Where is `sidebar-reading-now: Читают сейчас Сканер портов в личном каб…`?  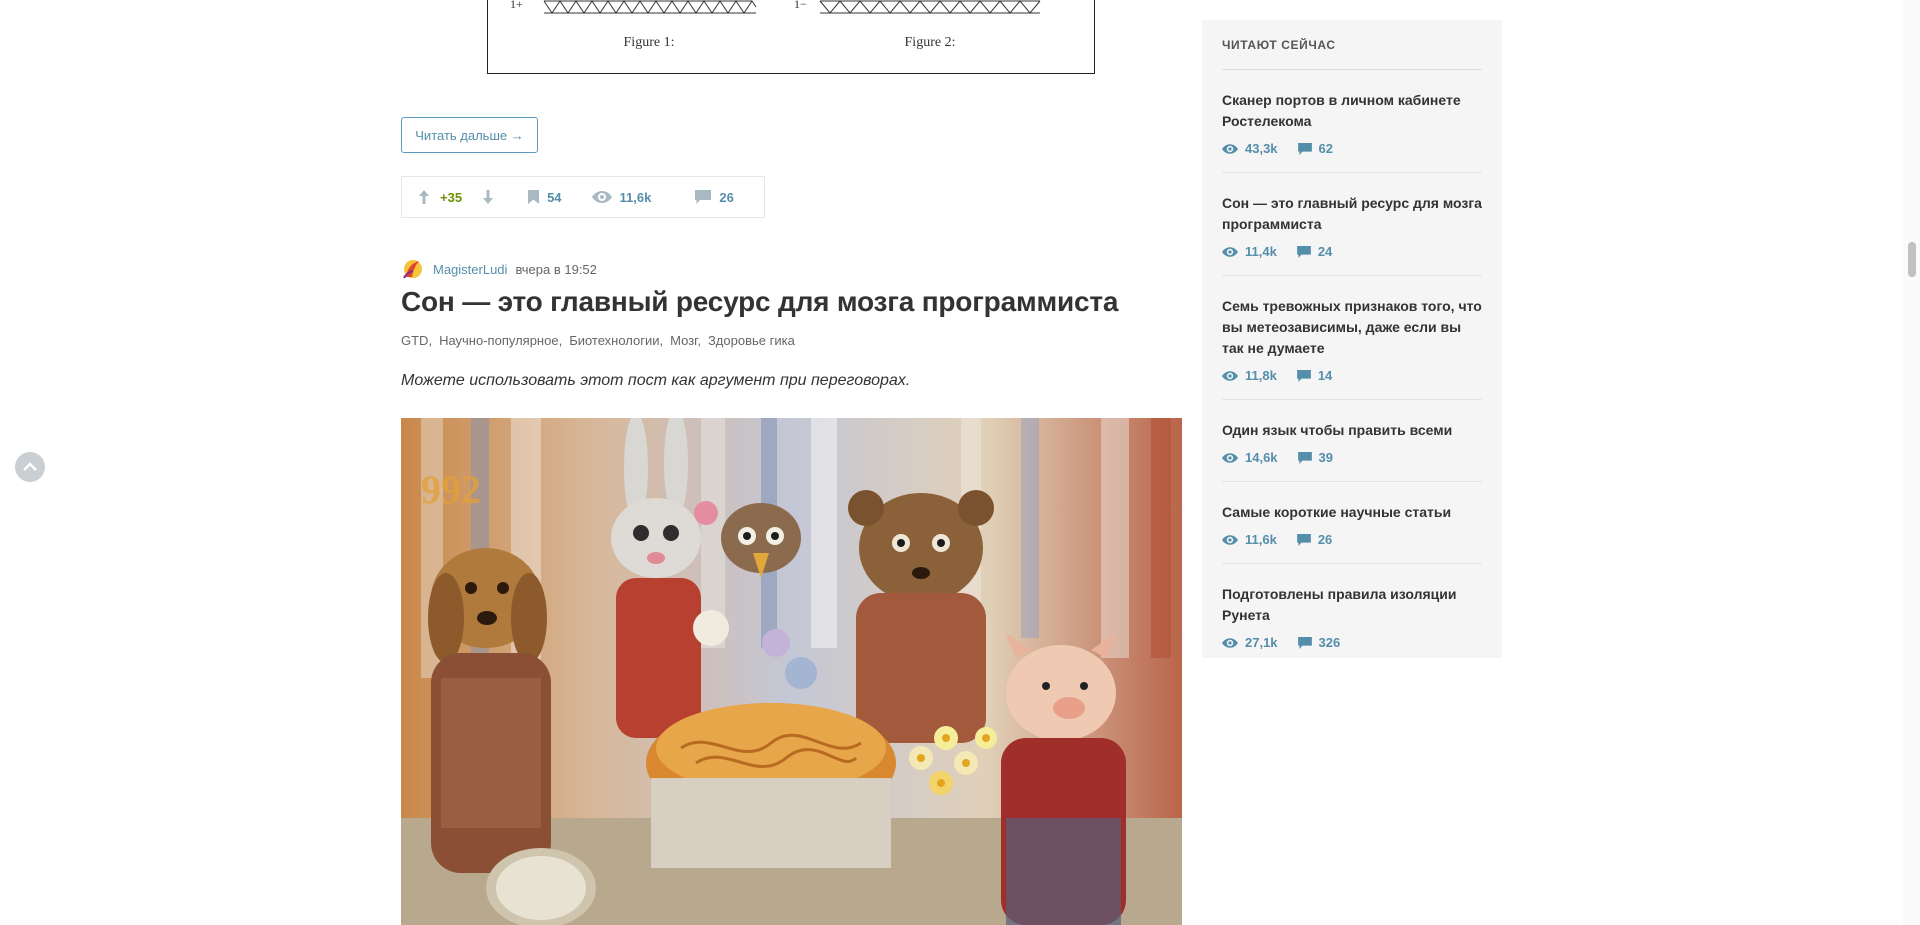 sidebar-reading-now: Читают сейчас Сканер портов в личном каб… is located at coordinates (1352, 339).